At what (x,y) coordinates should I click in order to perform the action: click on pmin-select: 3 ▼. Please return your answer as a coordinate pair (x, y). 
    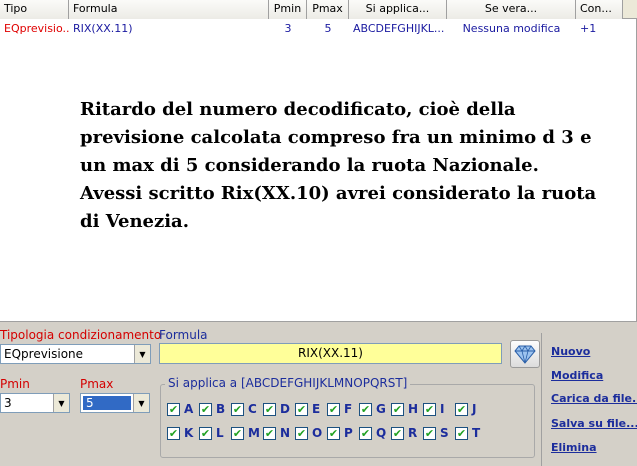
    Looking at the image, I should click on (35, 403).